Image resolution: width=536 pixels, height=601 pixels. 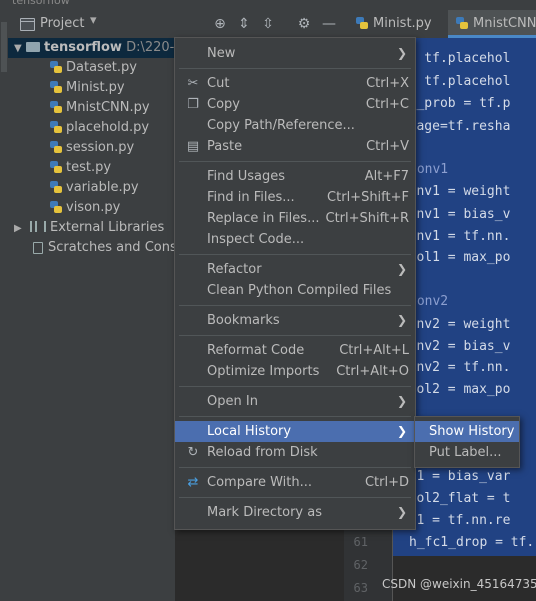 I want to click on file-name: MnistCNN.py, so click(x=108, y=107).